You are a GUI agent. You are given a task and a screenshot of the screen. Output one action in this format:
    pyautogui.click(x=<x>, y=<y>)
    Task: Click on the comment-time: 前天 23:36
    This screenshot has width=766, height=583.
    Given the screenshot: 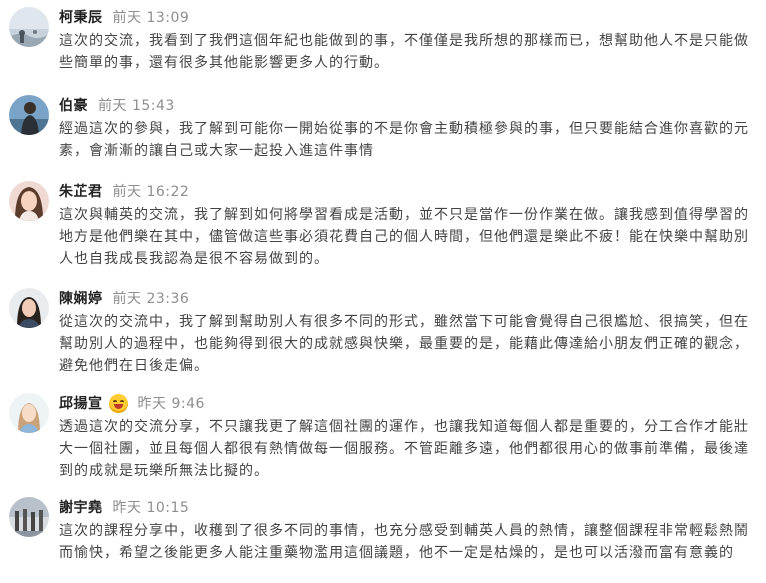 What is the action you would take?
    pyautogui.click(x=151, y=299)
    